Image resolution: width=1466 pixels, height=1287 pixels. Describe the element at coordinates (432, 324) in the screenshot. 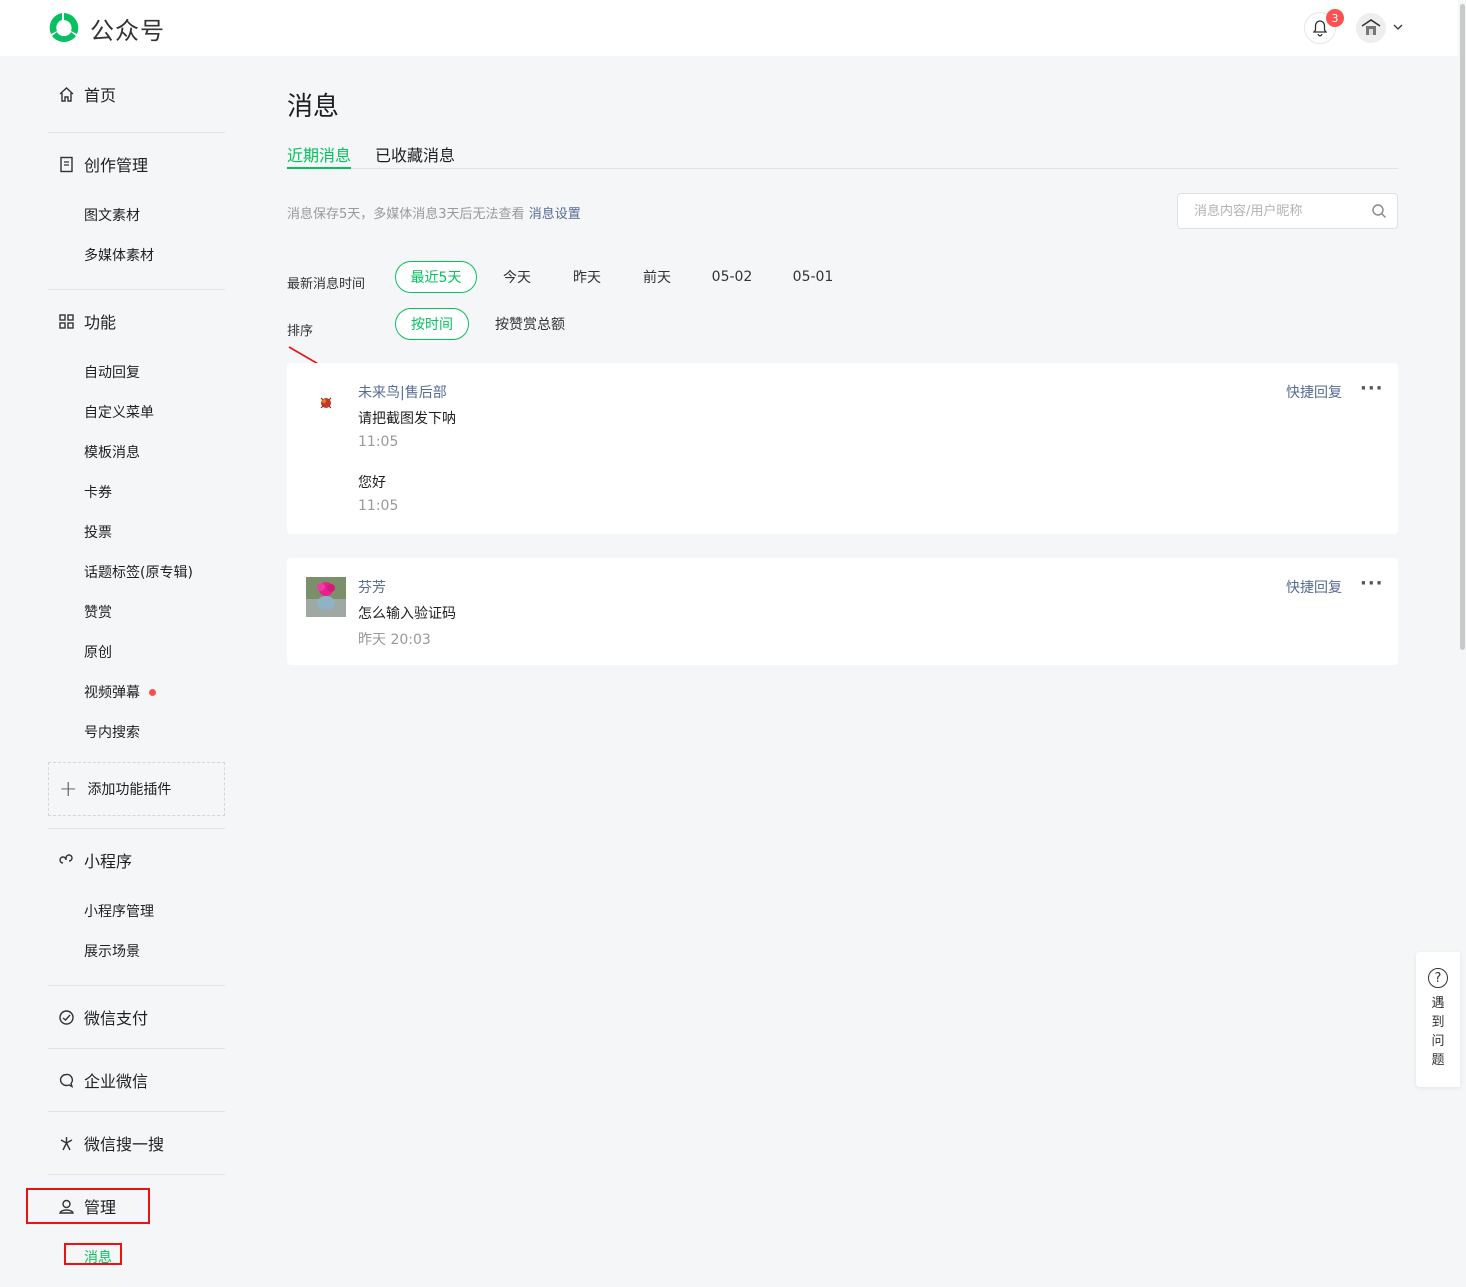

I see `sort-chip-by-time: 按时间` at that location.